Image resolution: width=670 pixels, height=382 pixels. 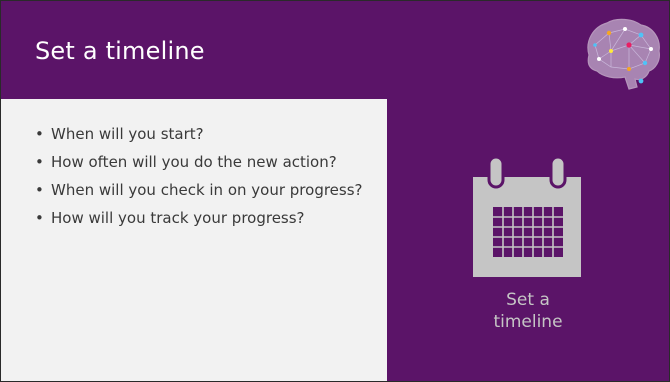 What do you see at coordinates (623, 54) in the screenshot?
I see `brain-network-icon` at bounding box center [623, 54].